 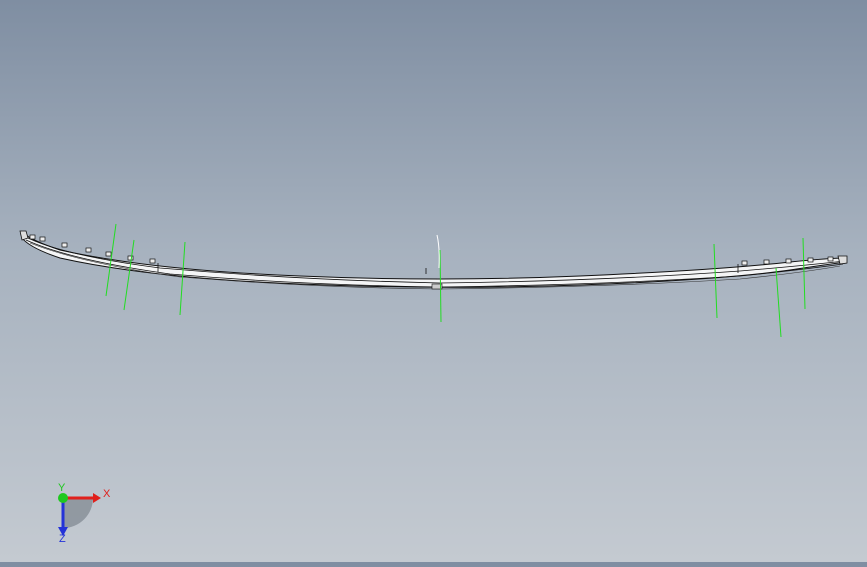 What do you see at coordinates (842, 260) in the screenshot?
I see `trim-right-end-cap` at bounding box center [842, 260].